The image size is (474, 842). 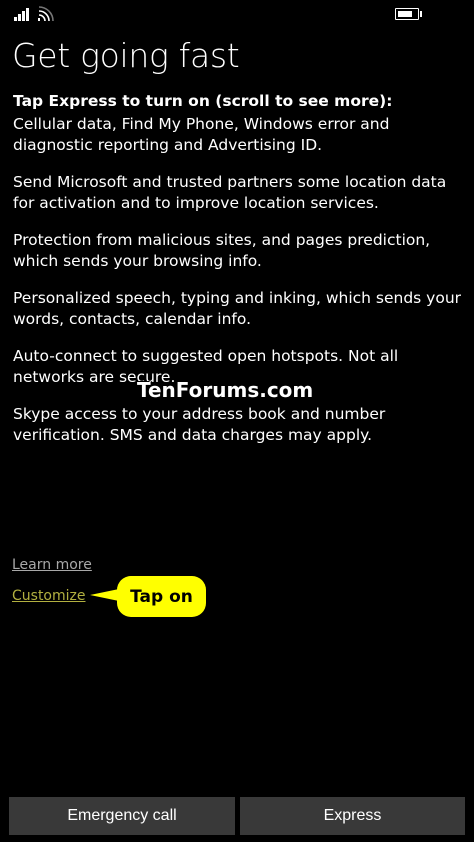 What do you see at coordinates (161, 596) in the screenshot?
I see `tap-on-callout: Tap on` at bounding box center [161, 596].